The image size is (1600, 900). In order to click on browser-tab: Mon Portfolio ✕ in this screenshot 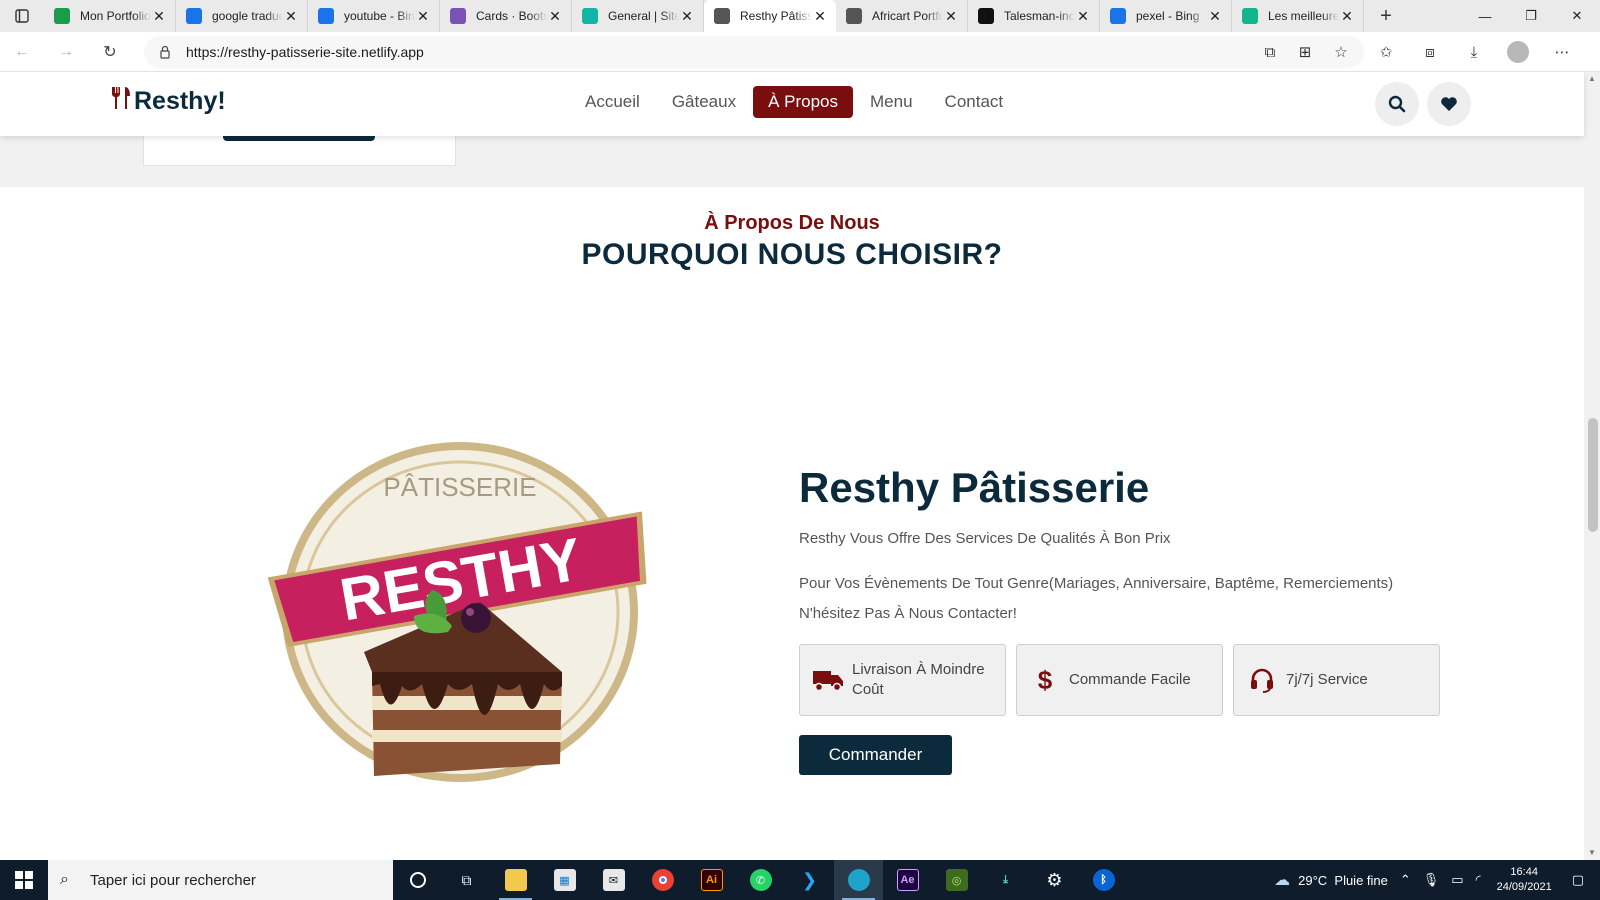, I will do `click(110, 16)`.